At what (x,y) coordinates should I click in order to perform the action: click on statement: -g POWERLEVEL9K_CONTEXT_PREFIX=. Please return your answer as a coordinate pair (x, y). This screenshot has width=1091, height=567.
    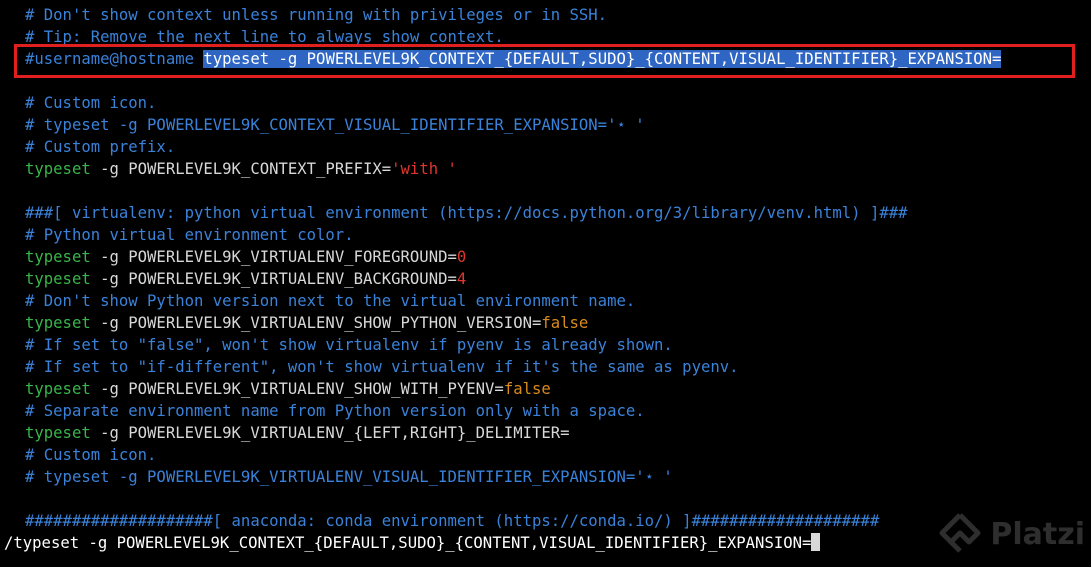
    Looking at the image, I should click on (241, 169).